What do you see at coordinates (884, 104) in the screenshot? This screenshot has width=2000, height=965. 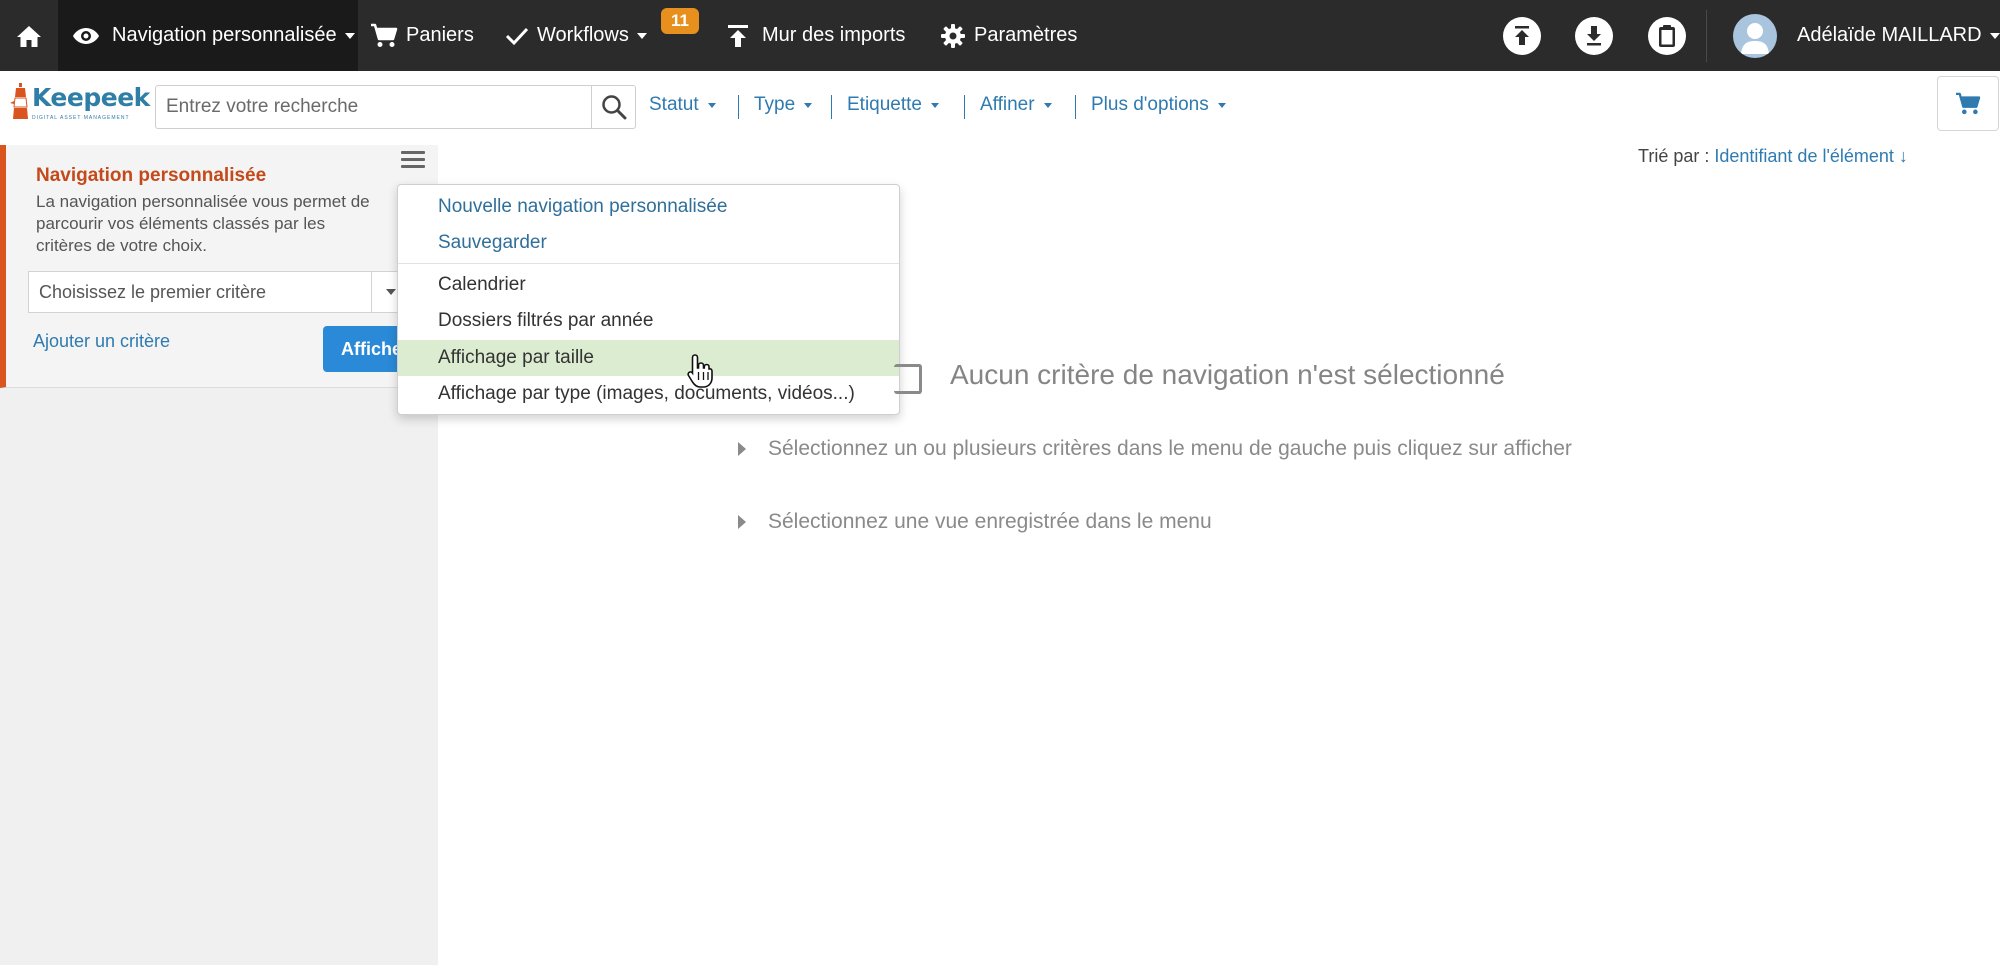 I see `filter-etiquette-label: Etiquette` at bounding box center [884, 104].